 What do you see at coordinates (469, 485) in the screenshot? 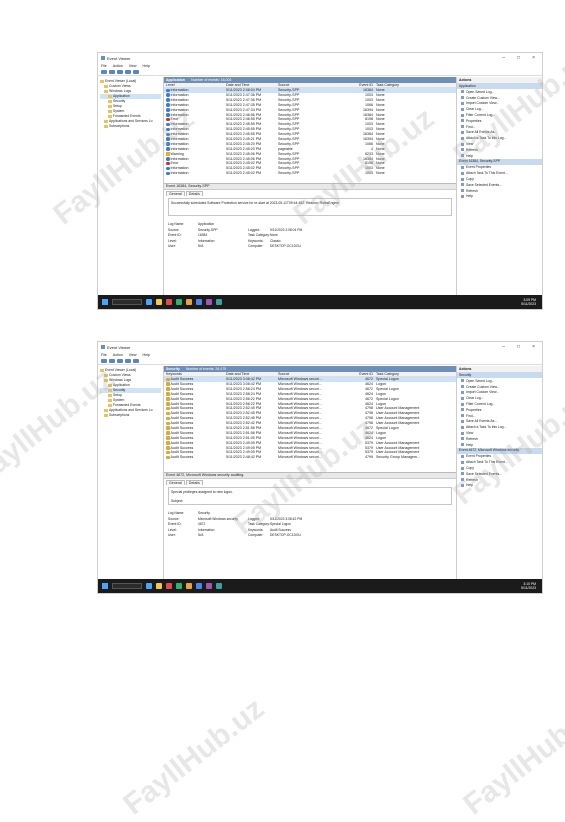
I see `action-label: Help` at bounding box center [469, 485].